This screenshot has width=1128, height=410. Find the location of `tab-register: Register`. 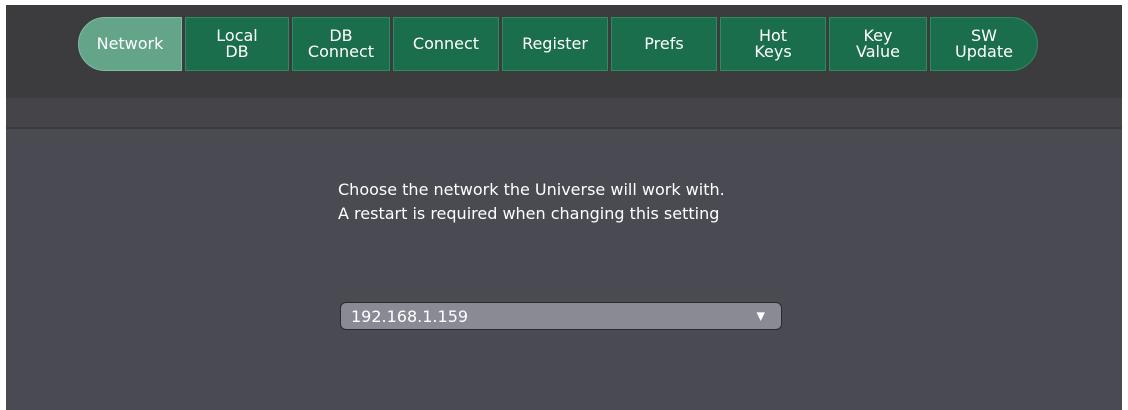

tab-register: Register is located at coordinates (555, 44).